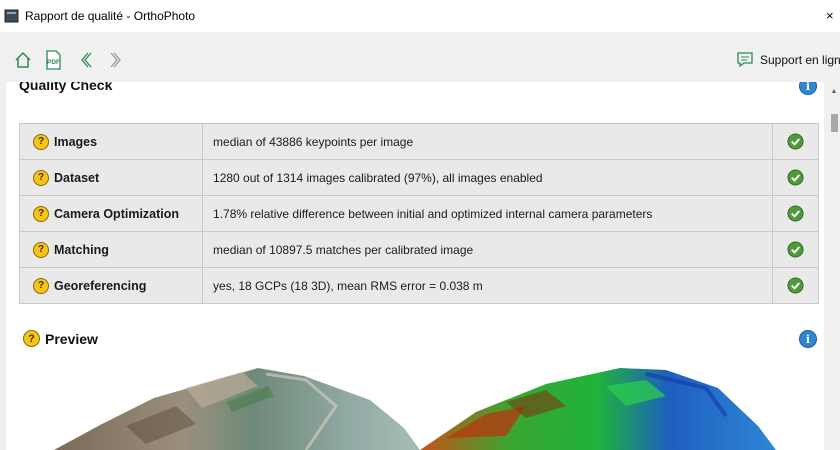  I want to click on pdf-icon: PDF, so click(53, 60).